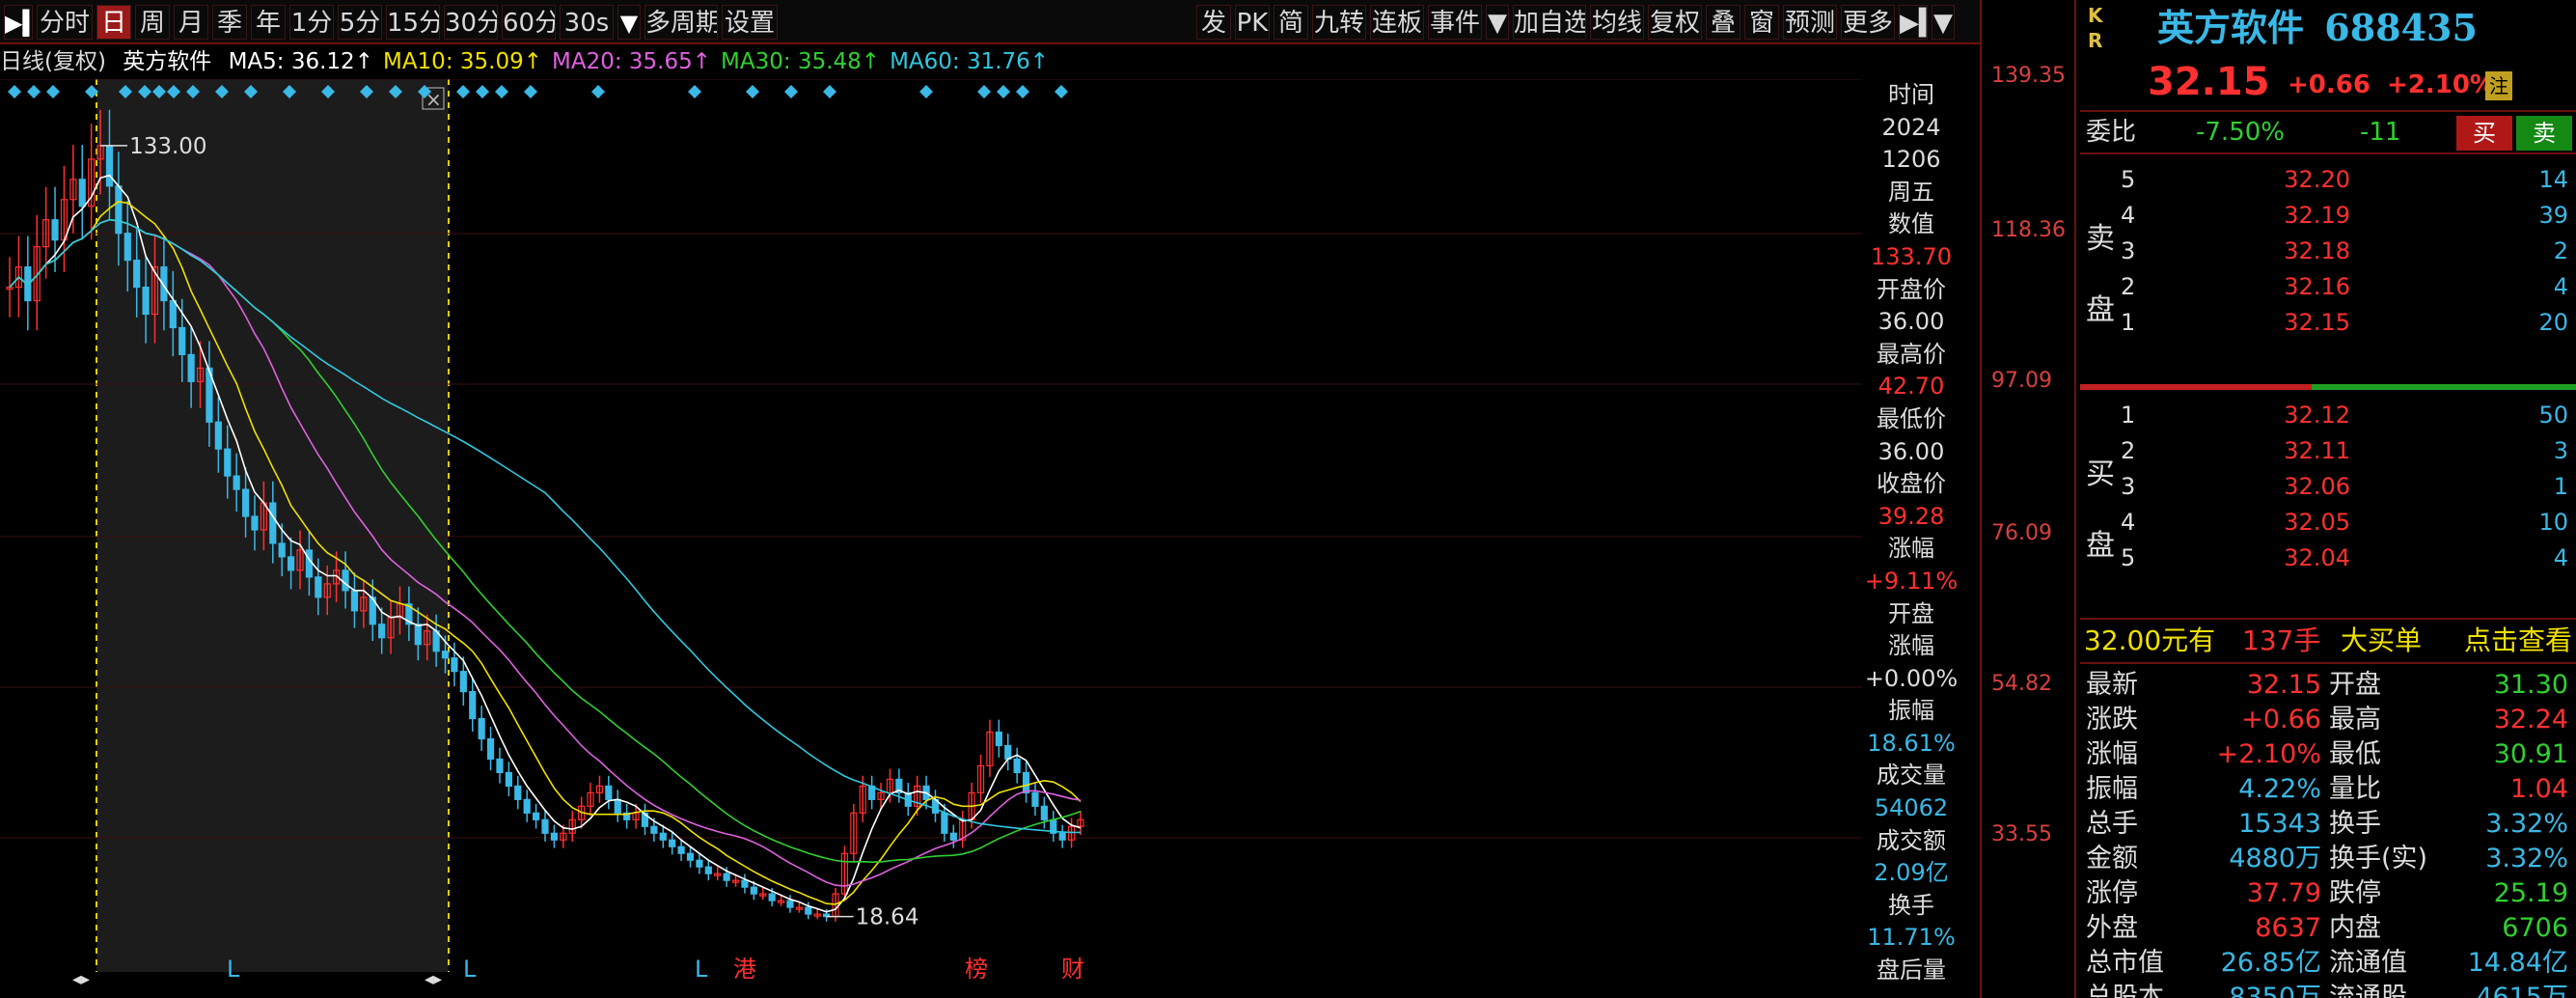 This screenshot has height=998, width=2576. I want to click on note-badge: 注, so click(2498, 85).